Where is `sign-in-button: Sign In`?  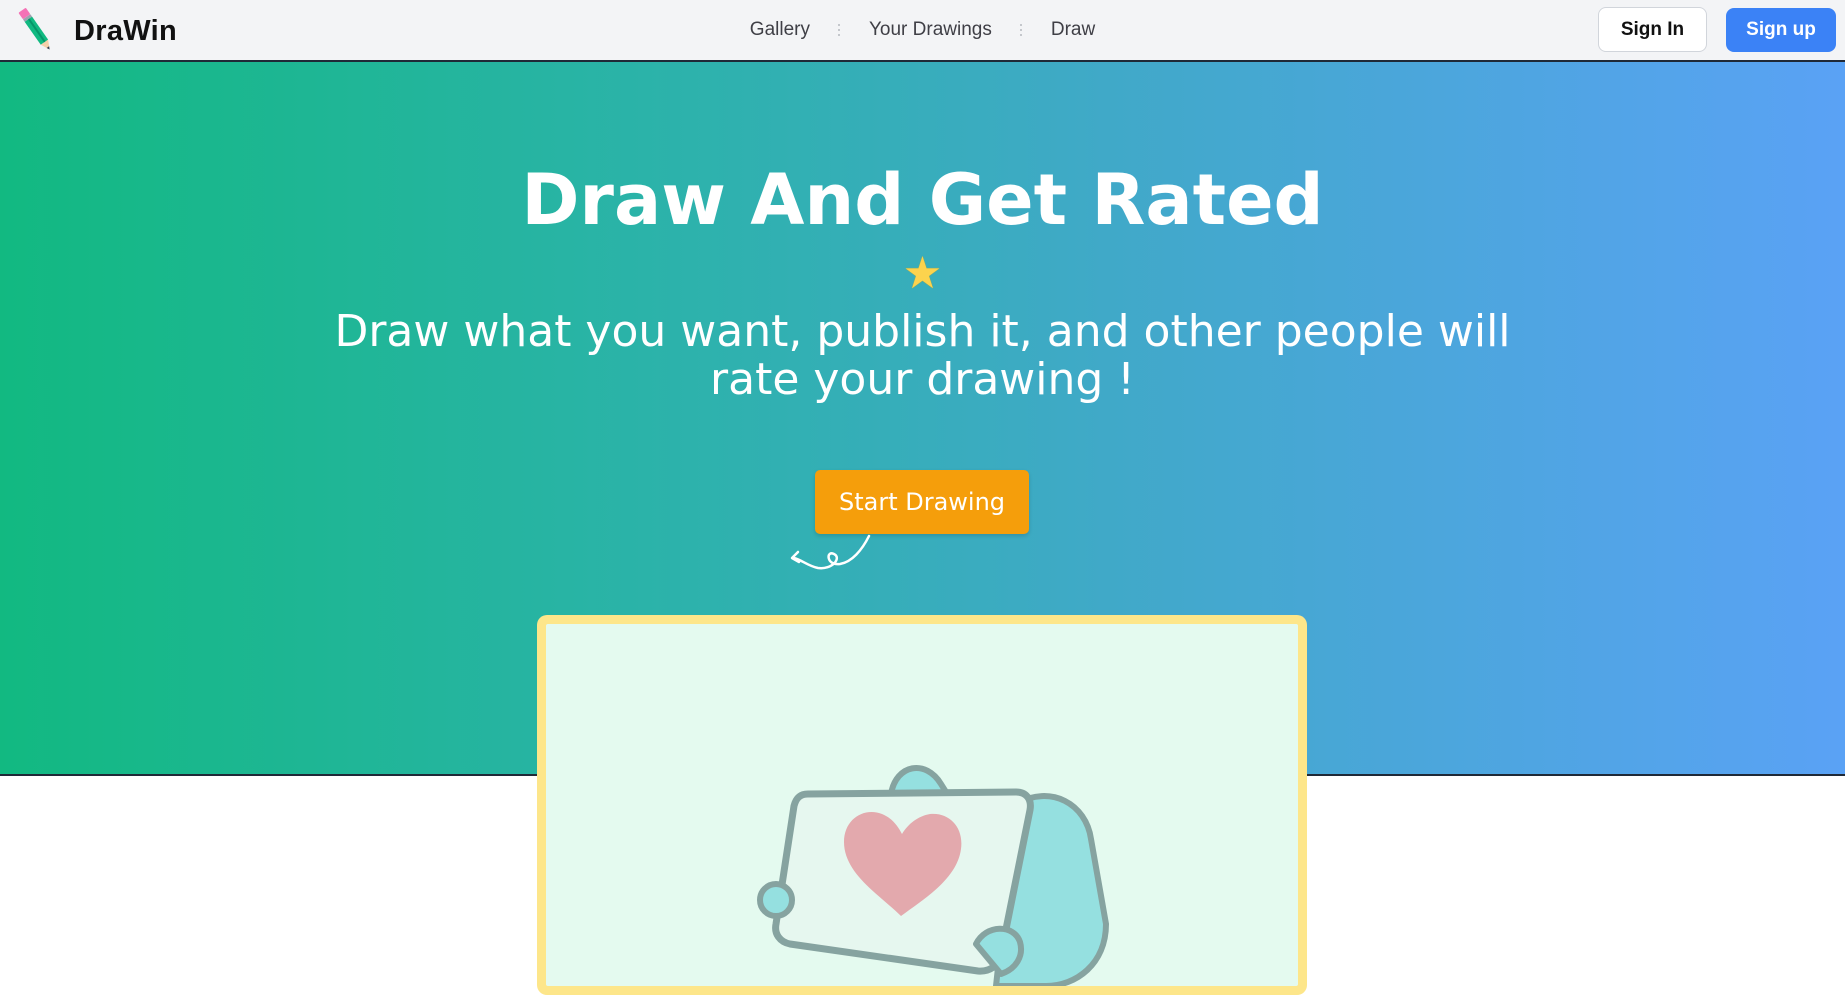
sign-in-button: Sign In is located at coordinates (1652, 29).